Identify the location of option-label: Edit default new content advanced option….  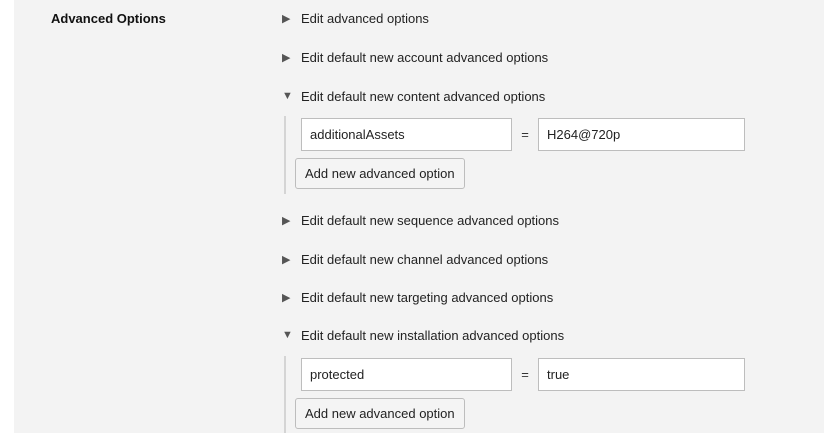
(423, 96).